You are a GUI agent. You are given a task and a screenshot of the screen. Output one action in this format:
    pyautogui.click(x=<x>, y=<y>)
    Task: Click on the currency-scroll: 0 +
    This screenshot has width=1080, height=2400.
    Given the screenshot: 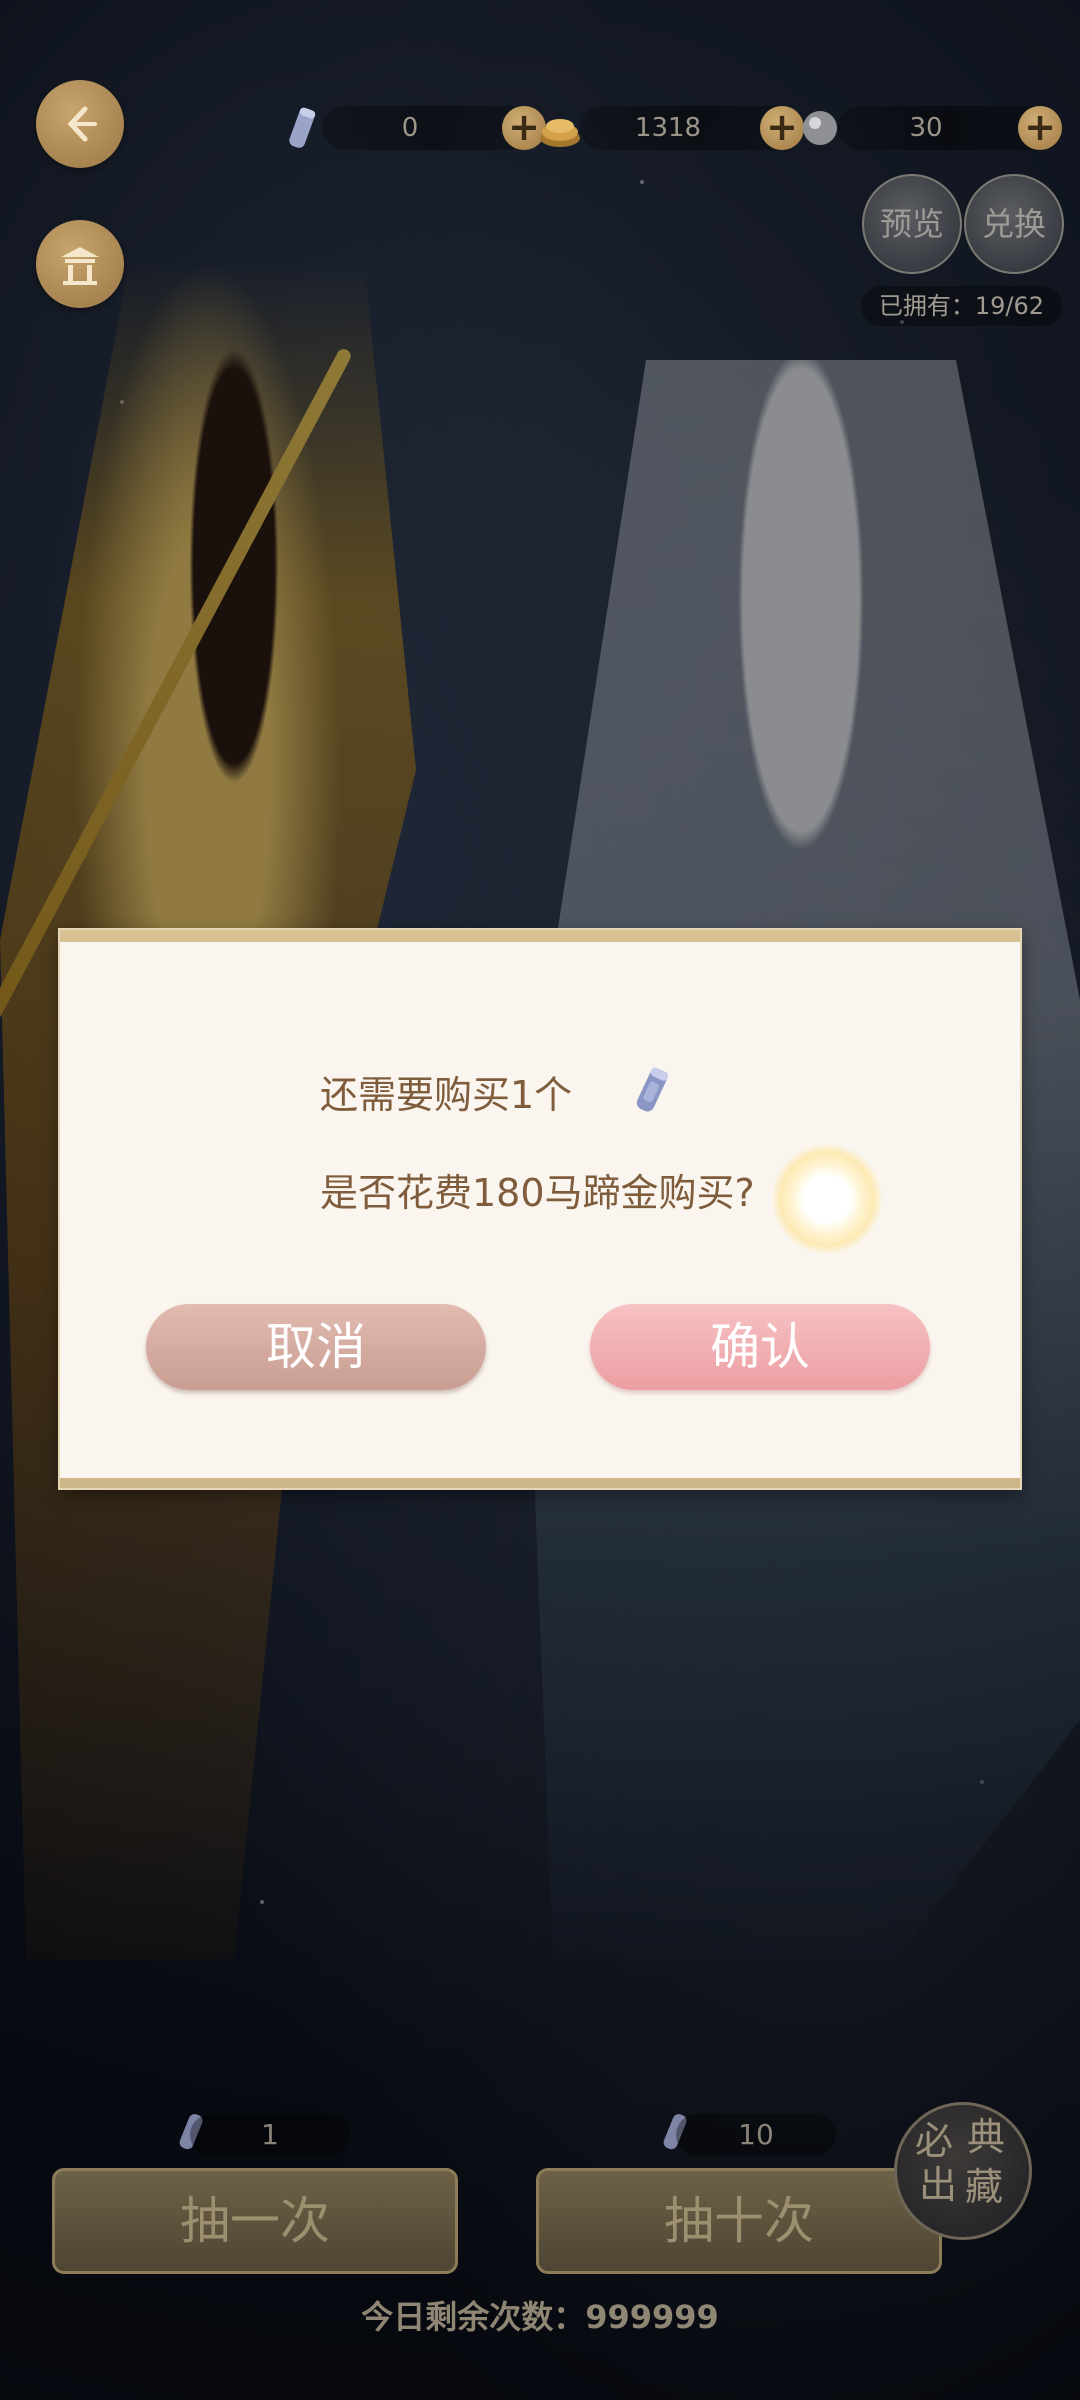 What is the action you would take?
    pyautogui.click(x=417, y=128)
    